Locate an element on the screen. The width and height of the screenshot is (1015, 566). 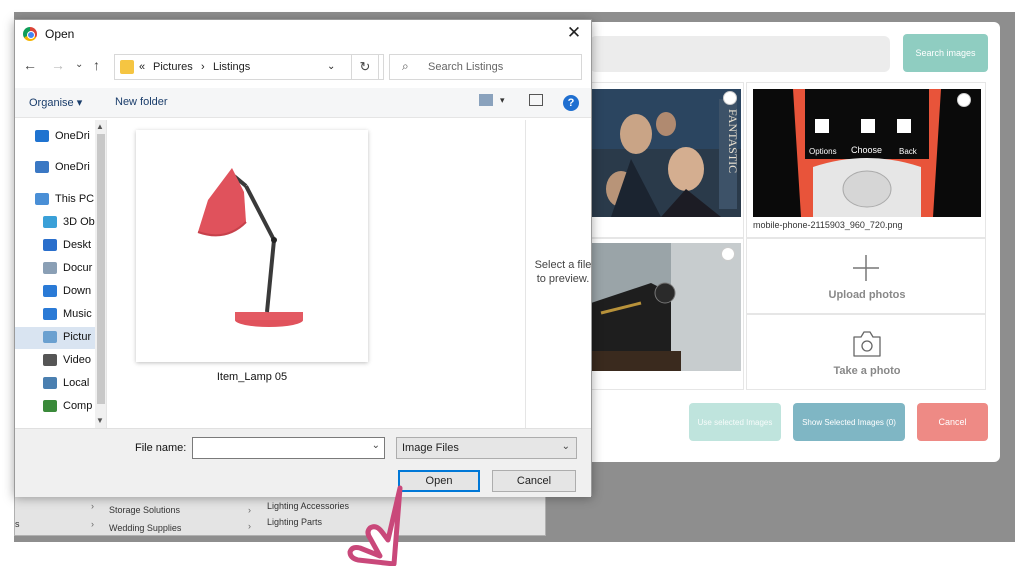
sidebar-item-label: Music is located at coordinates (77, 314).